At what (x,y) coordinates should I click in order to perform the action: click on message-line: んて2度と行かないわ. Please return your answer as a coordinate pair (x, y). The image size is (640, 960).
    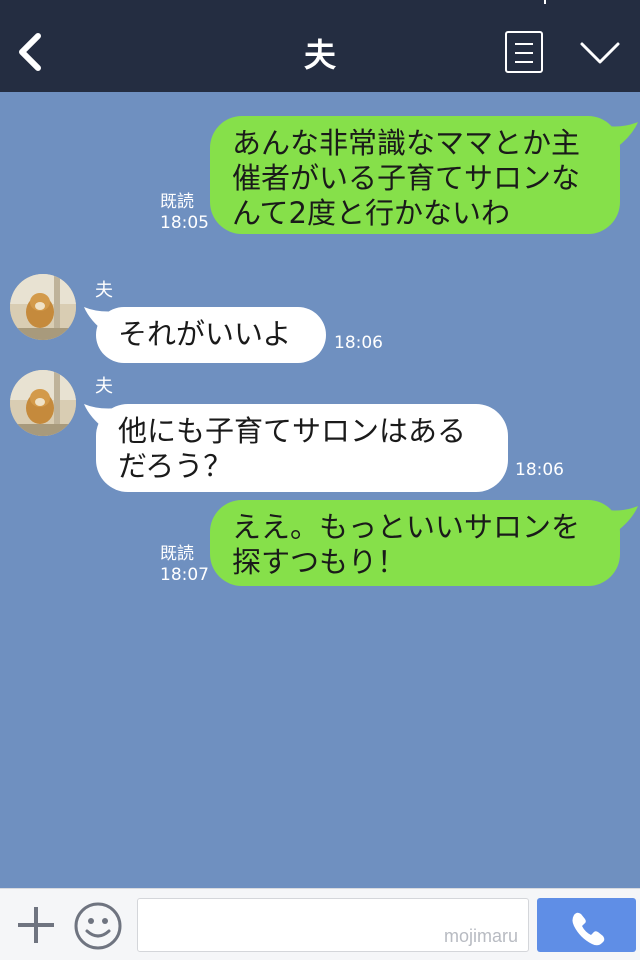
    Looking at the image, I should click on (371, 213).